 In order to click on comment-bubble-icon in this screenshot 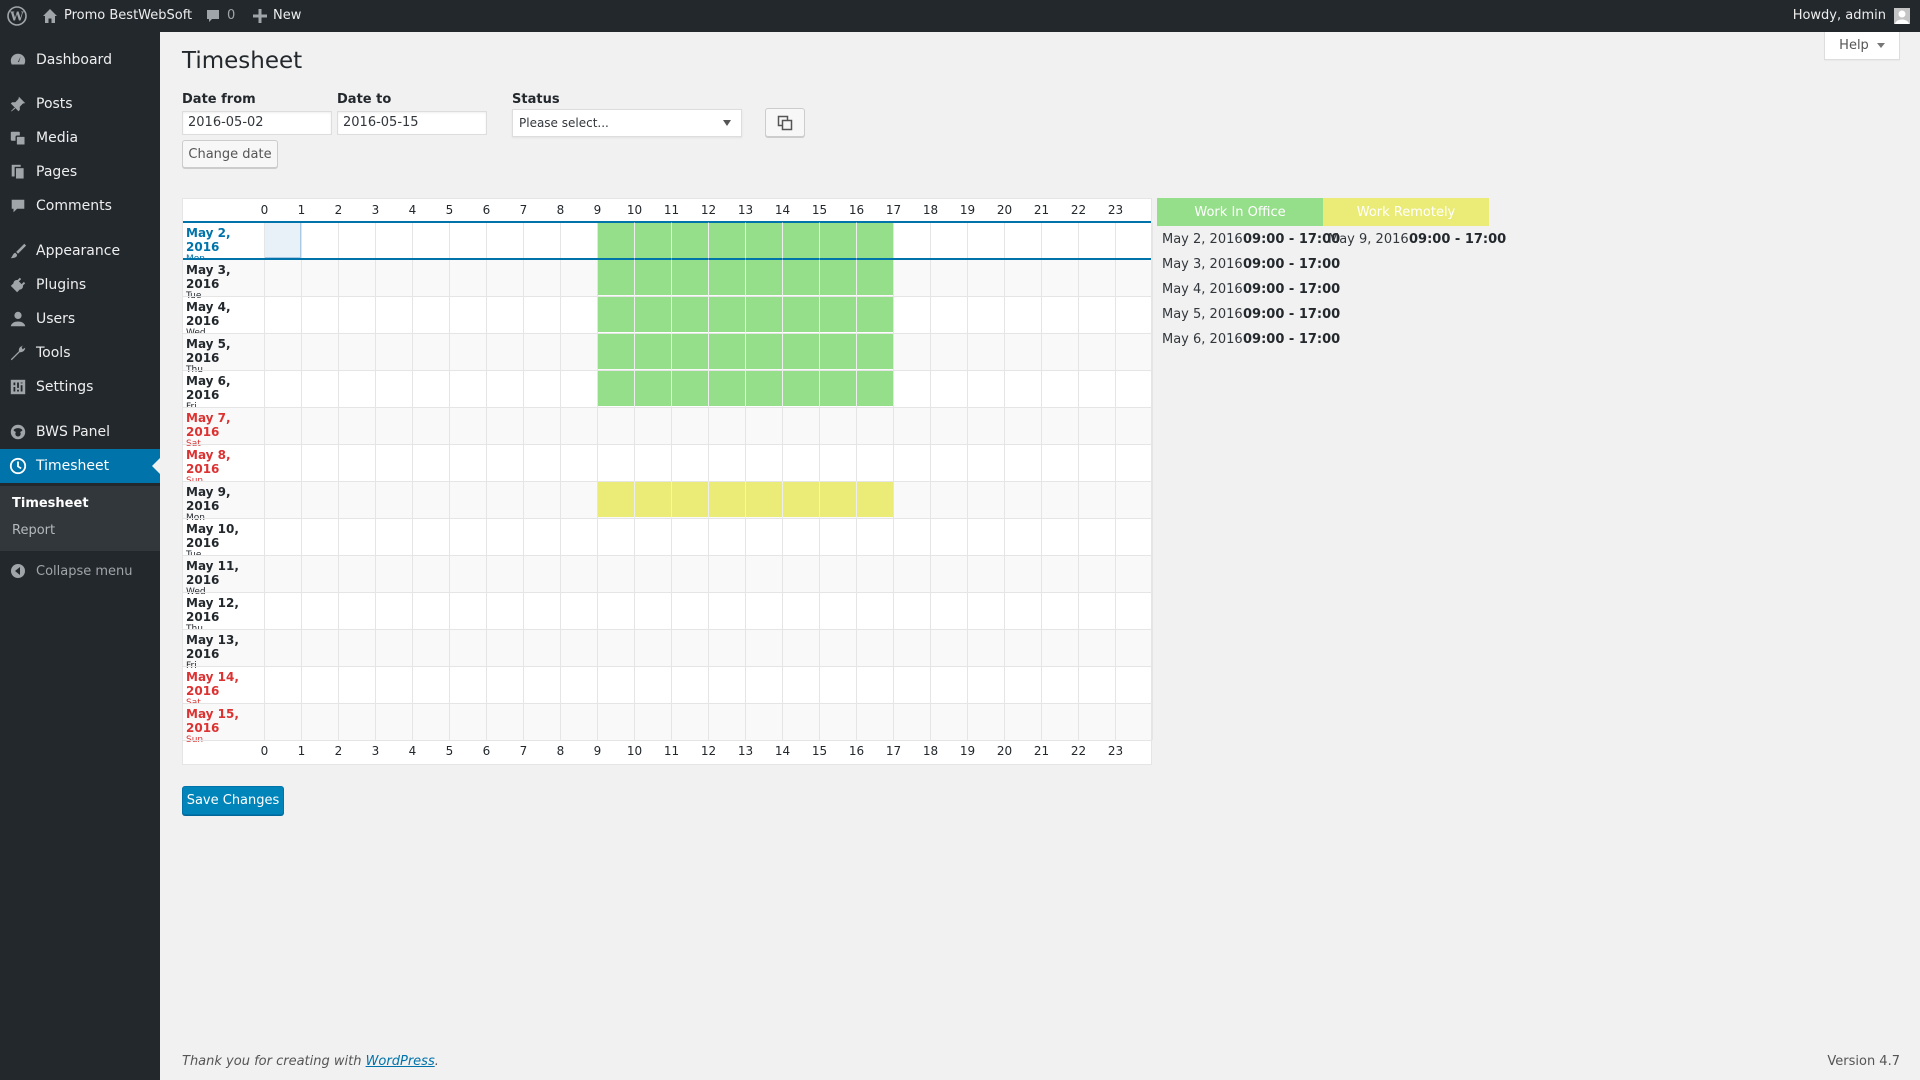, I will do `click(213, 16)`.